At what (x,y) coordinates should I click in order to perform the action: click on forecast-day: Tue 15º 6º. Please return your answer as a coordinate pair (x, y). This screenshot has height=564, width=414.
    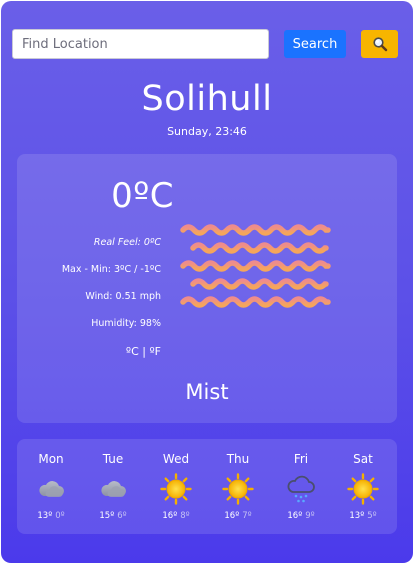
    Looking at the image, I should click on (113, 486).